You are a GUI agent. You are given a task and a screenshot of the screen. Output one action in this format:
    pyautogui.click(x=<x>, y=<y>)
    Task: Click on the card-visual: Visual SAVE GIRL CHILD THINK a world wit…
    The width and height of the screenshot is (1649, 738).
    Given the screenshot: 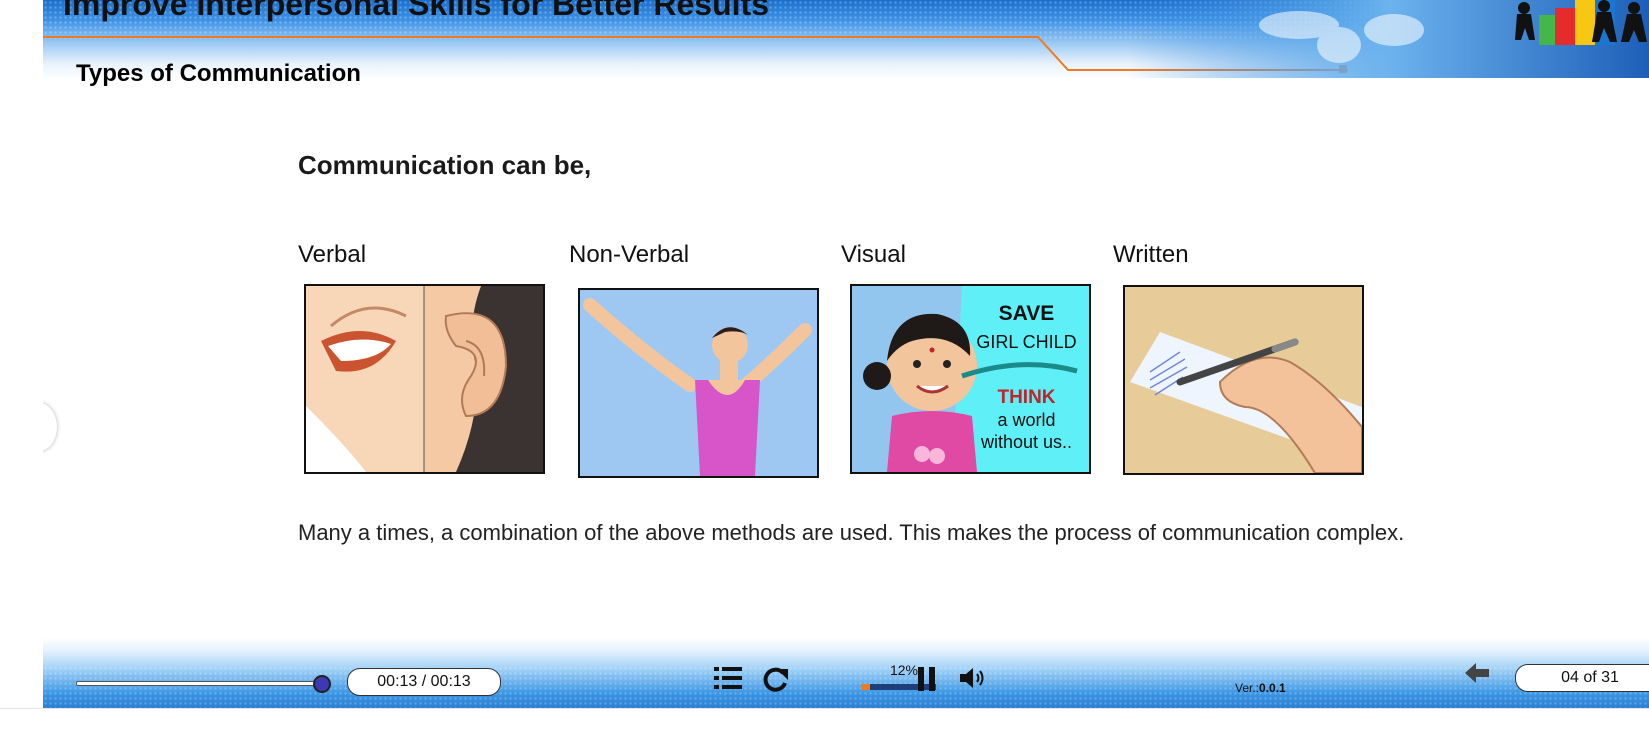 What is the action you would take?
    pyautogui.click(x=966, y=355)
    